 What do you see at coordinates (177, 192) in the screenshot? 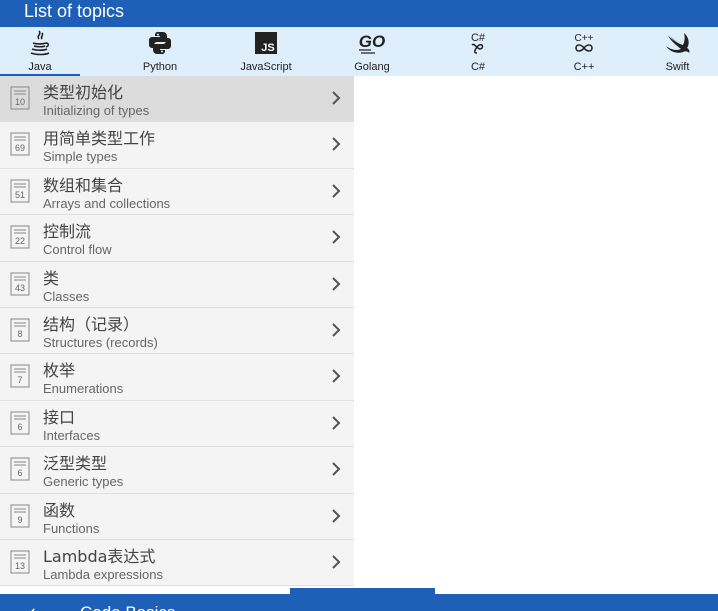
I see `list-item: 51 数组和集合 Arrays and collections` at bounding box center [177, 192].